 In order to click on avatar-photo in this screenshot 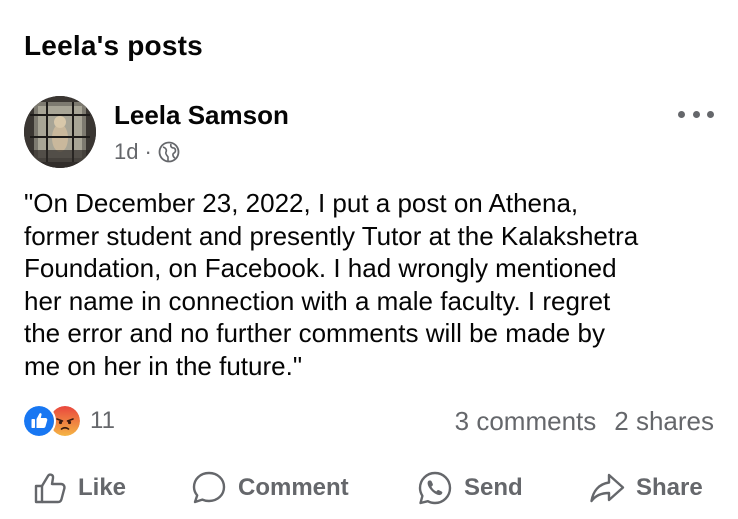, I will do `click(60, 132)`.